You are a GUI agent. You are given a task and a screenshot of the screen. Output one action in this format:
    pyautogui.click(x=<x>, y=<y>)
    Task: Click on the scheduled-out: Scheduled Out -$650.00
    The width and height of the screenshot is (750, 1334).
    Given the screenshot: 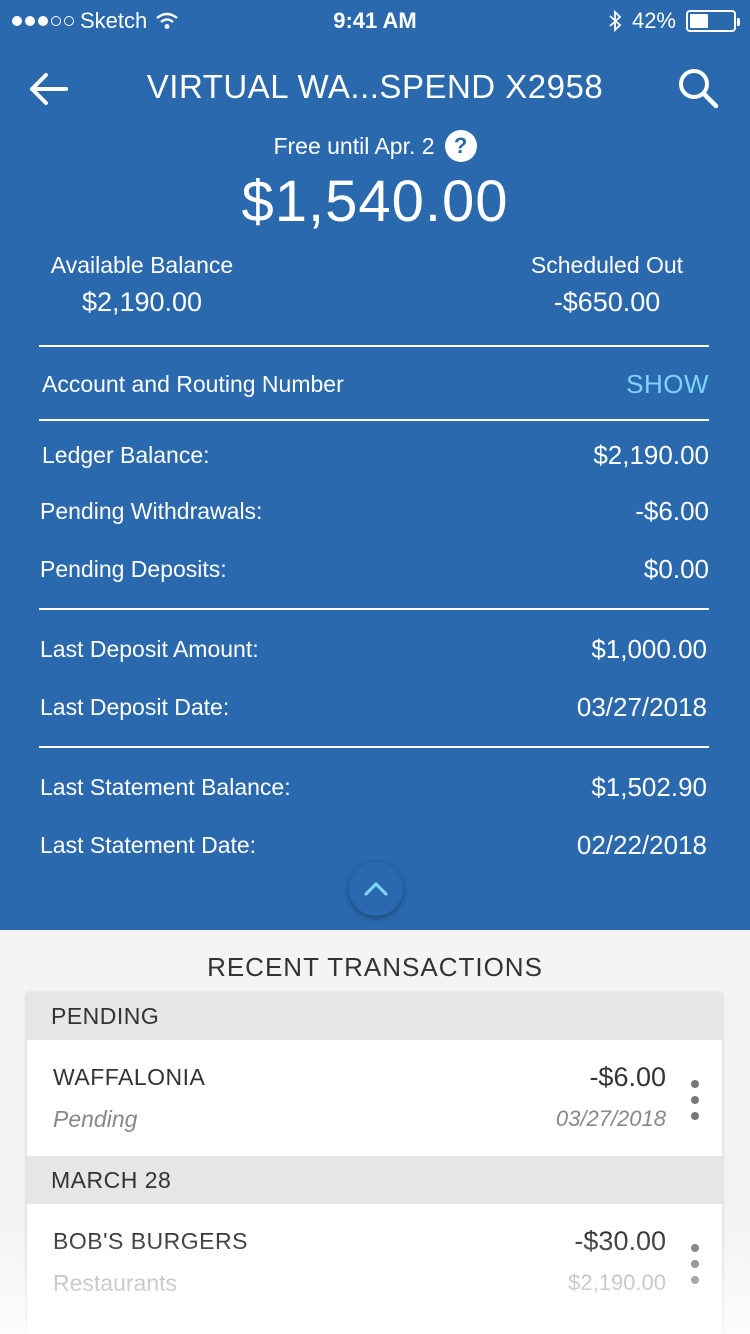 What is the action you would take?
    pyautogui.click(x=607, y=285)
    